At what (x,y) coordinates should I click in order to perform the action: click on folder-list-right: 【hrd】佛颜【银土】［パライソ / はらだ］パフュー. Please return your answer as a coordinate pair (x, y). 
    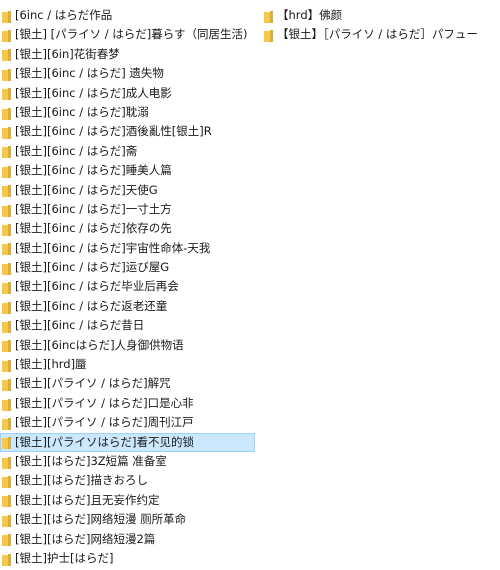
    Looking at the image, I should click on (381, 25).